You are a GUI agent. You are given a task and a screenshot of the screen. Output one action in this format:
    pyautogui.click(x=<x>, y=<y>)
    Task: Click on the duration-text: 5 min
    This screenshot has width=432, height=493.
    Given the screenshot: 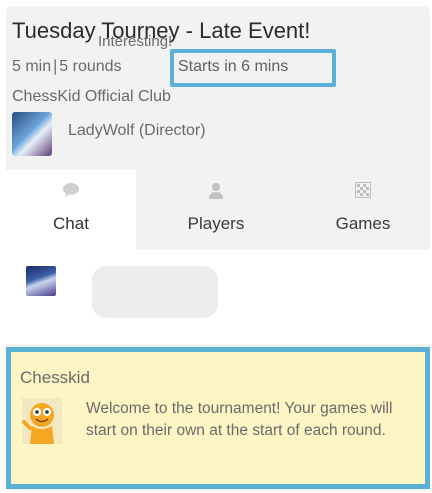 What is the action you would take?
    pyautogui.click(x=32, y=66)
    